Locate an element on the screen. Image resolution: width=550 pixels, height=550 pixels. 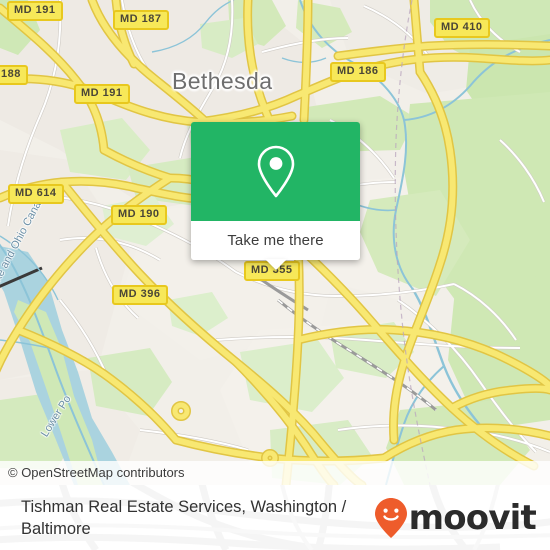
moovit-logo: moovit is located at coordinates (455, 518).